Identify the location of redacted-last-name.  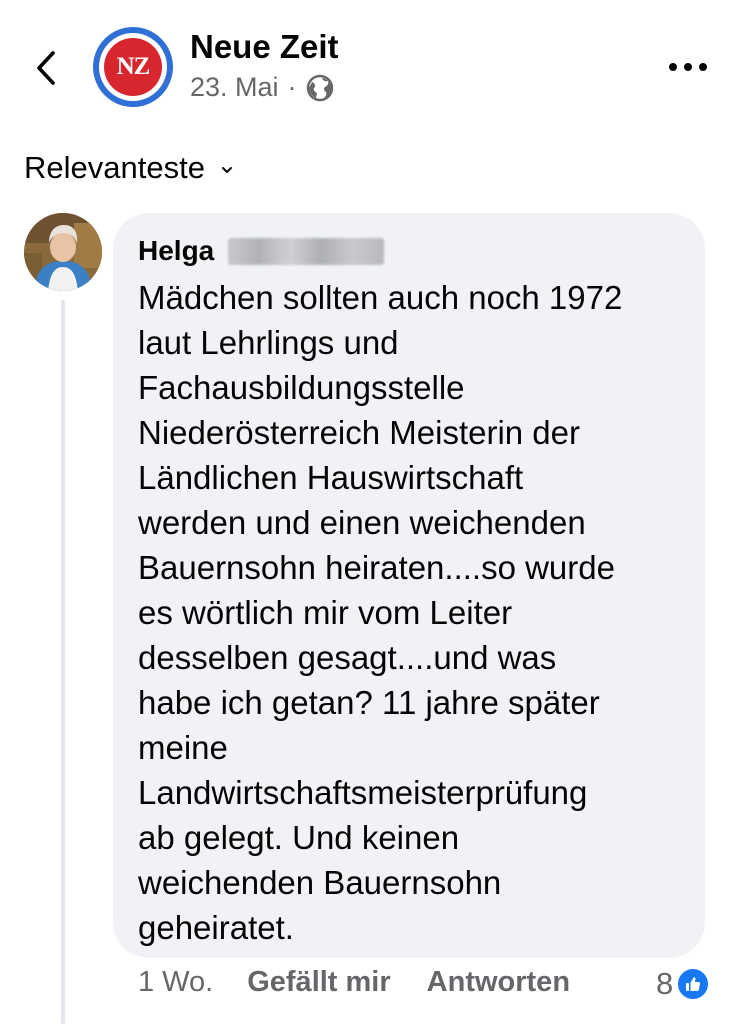
(306, 251).